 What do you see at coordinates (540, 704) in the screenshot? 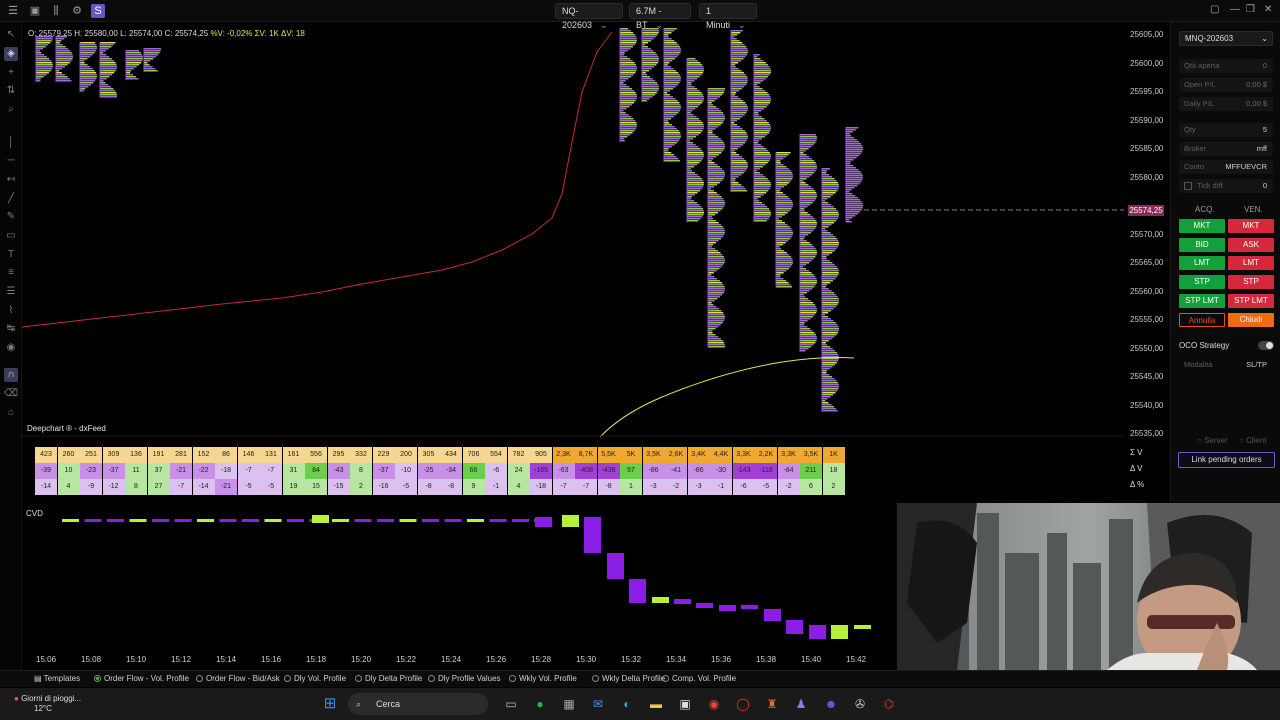
I see `spotify-icon: ●` at bounding box center [540, 704].